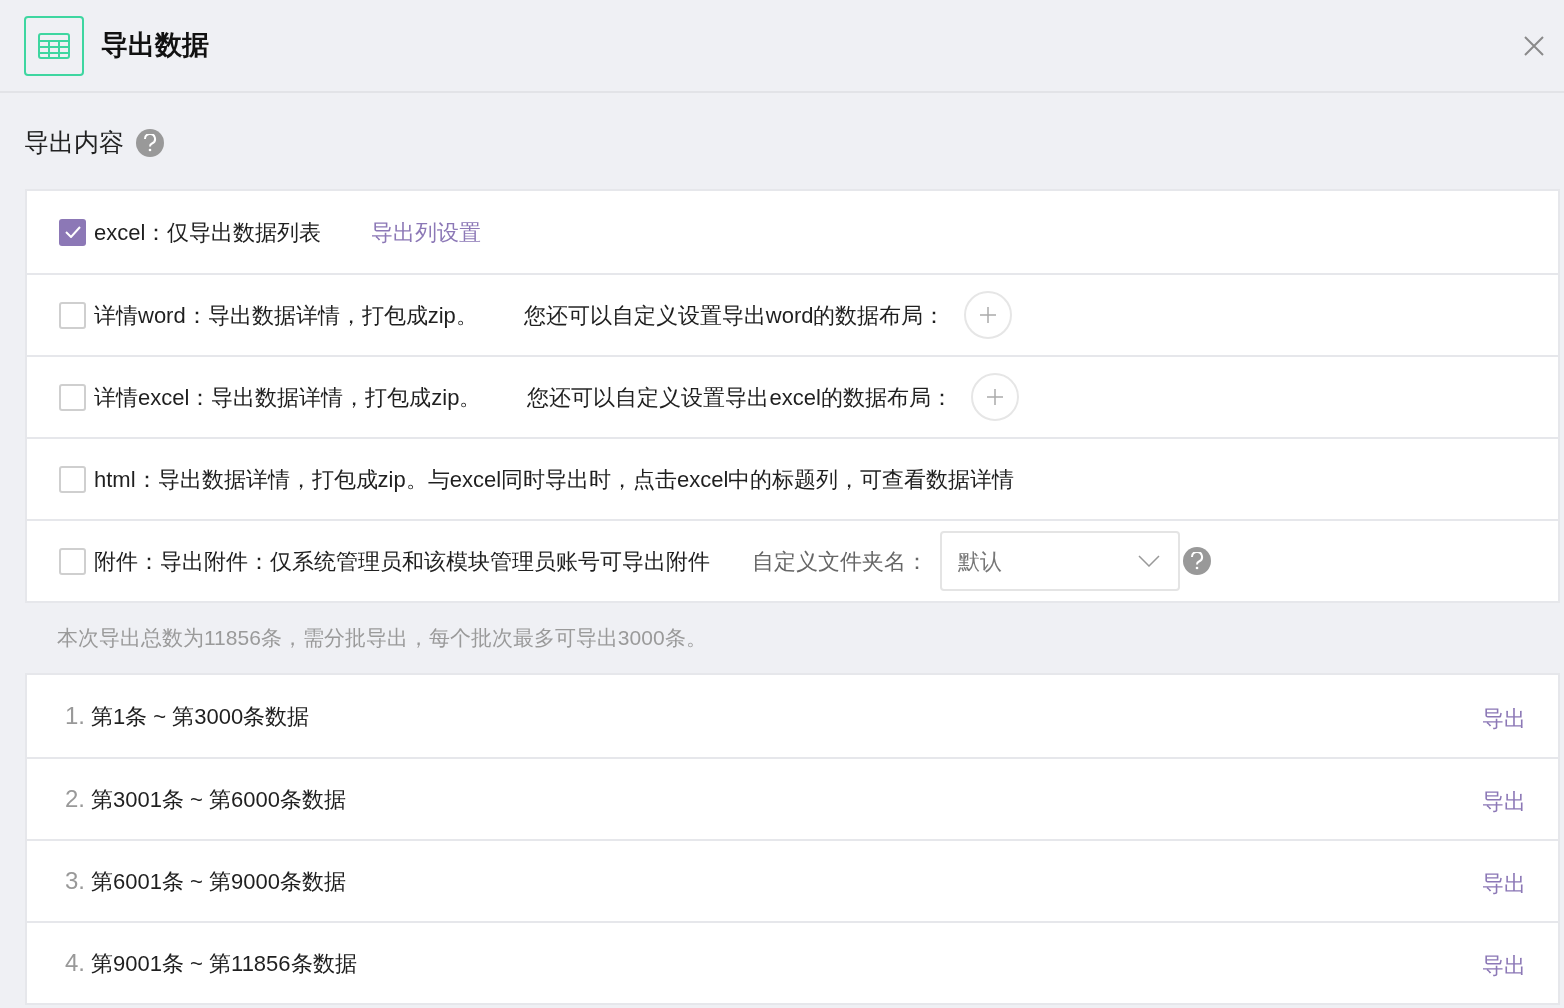 The width and height of the screenshot is (1564, 1008). I want to click on batch-number: 1., so click(75, 716).